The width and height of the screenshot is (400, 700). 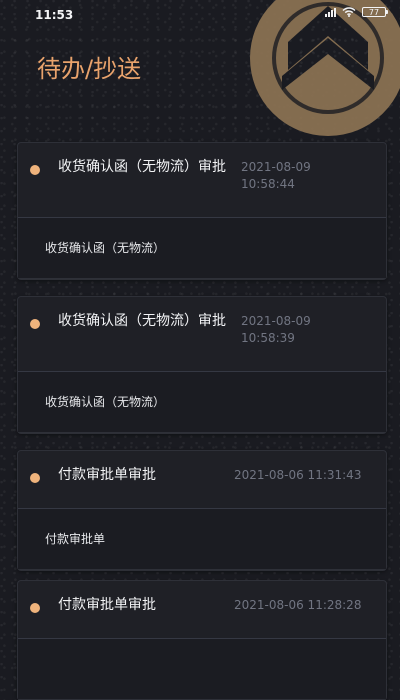 What do you see at coordinates (200, 16) in the screenshot?
I see `status-bar: 11:53 77` at bounding box center [200, 16].